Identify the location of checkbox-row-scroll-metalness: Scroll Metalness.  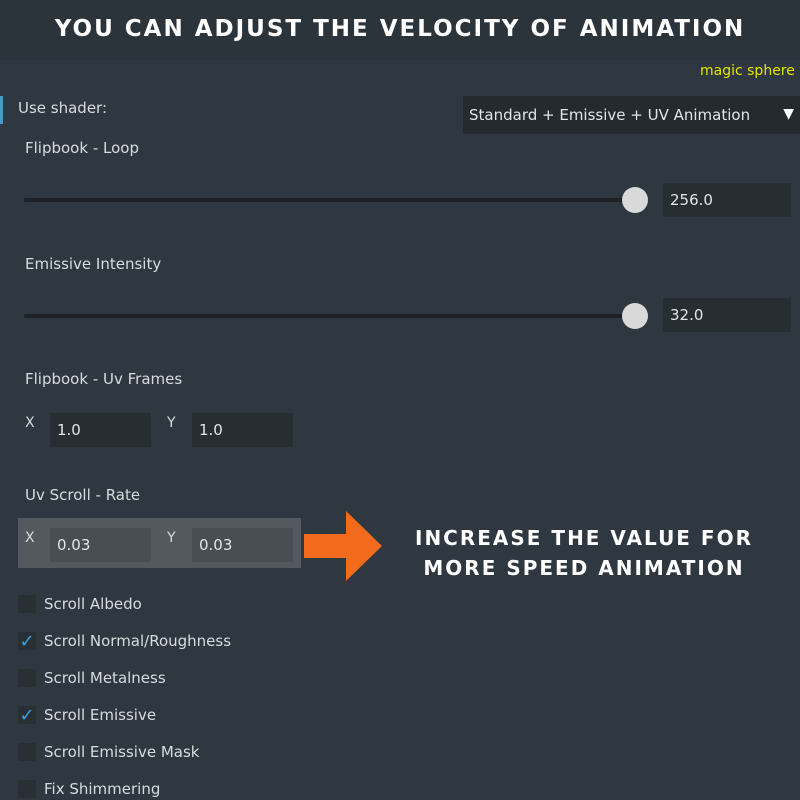
(92, 678).